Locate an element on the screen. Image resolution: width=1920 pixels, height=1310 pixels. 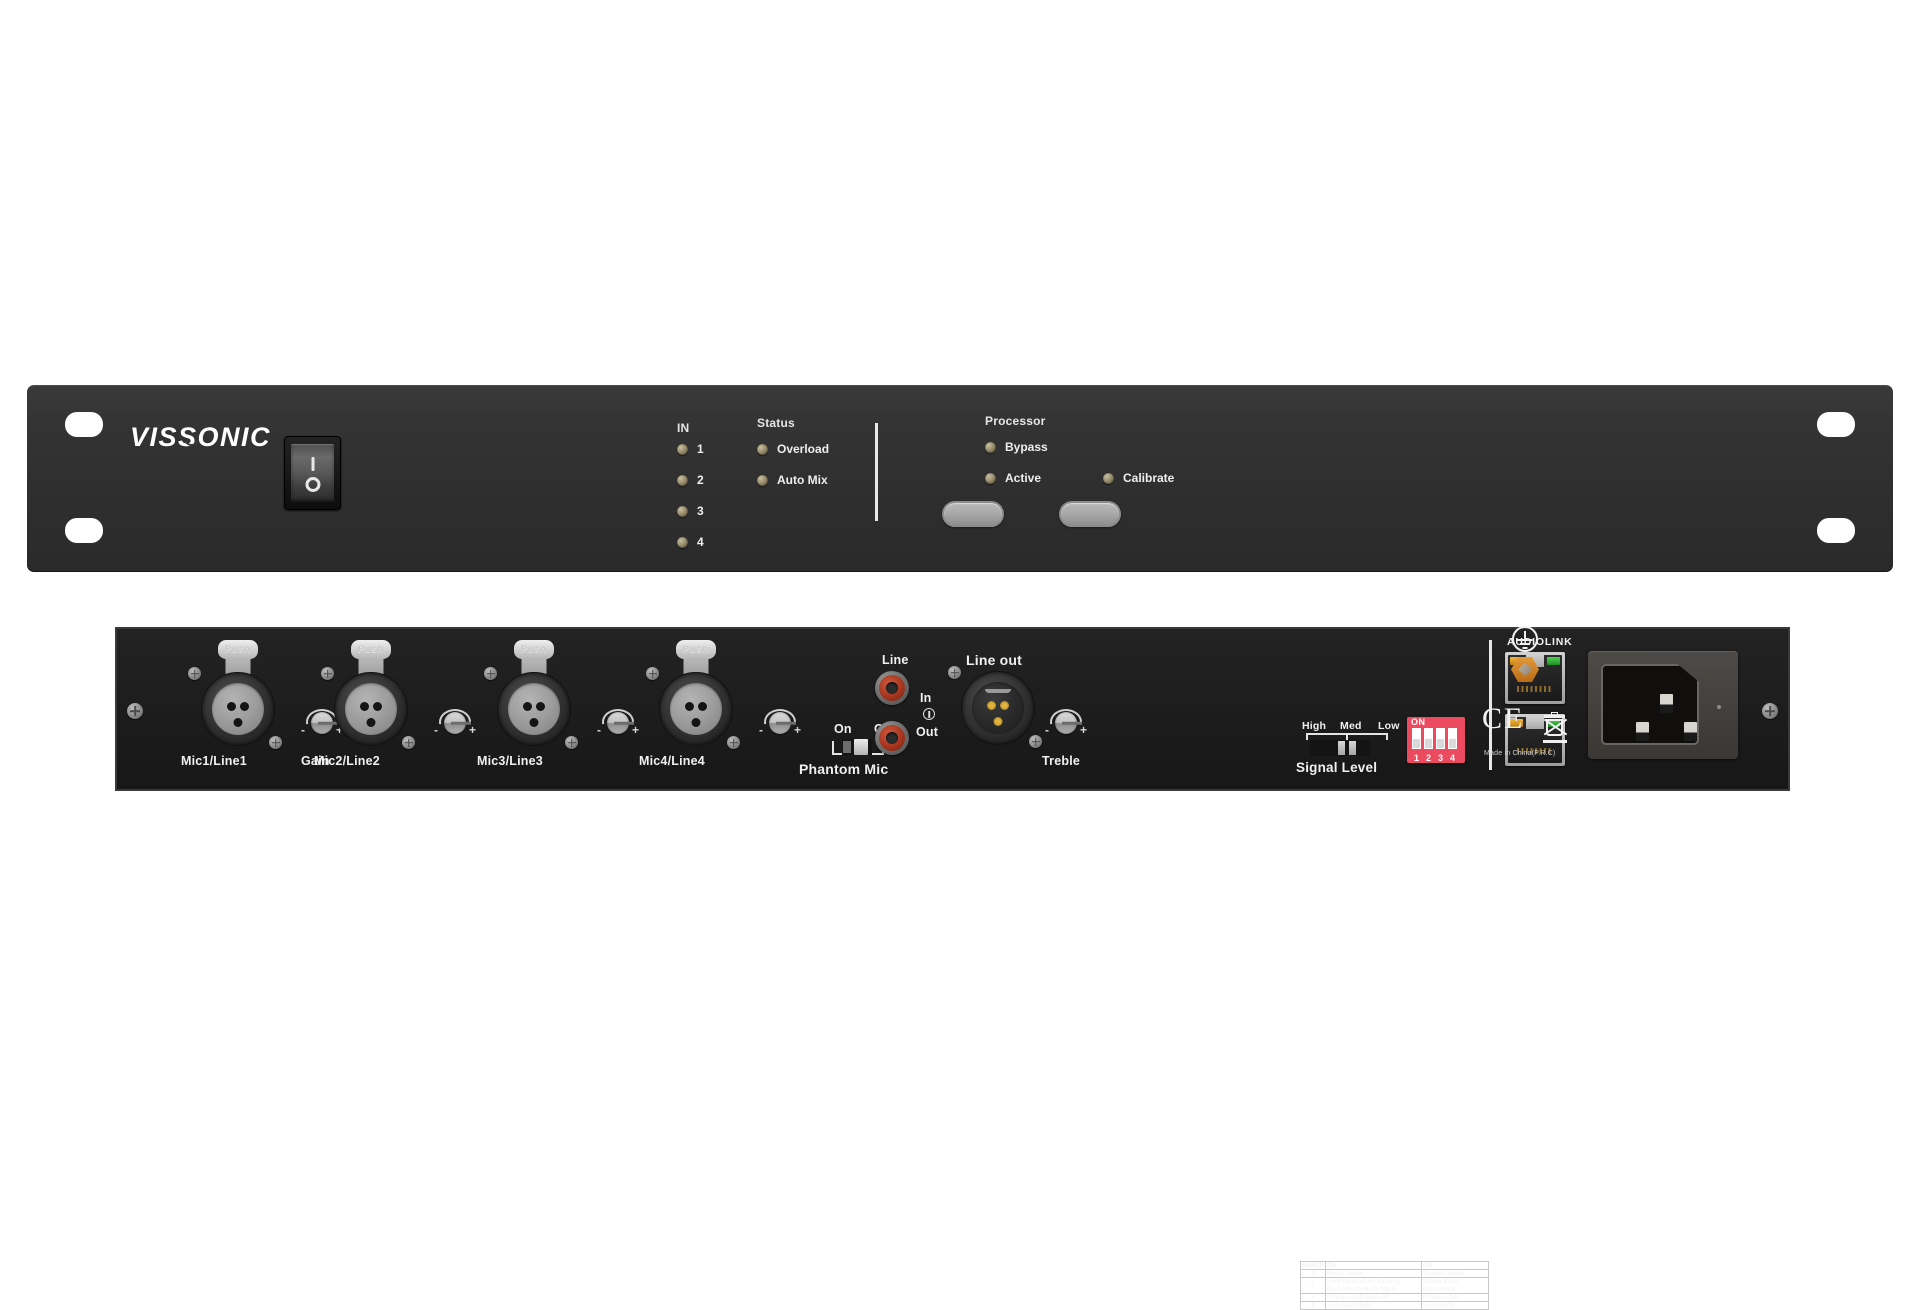
phantom-switch-detent is located at coordinates (847, 747).